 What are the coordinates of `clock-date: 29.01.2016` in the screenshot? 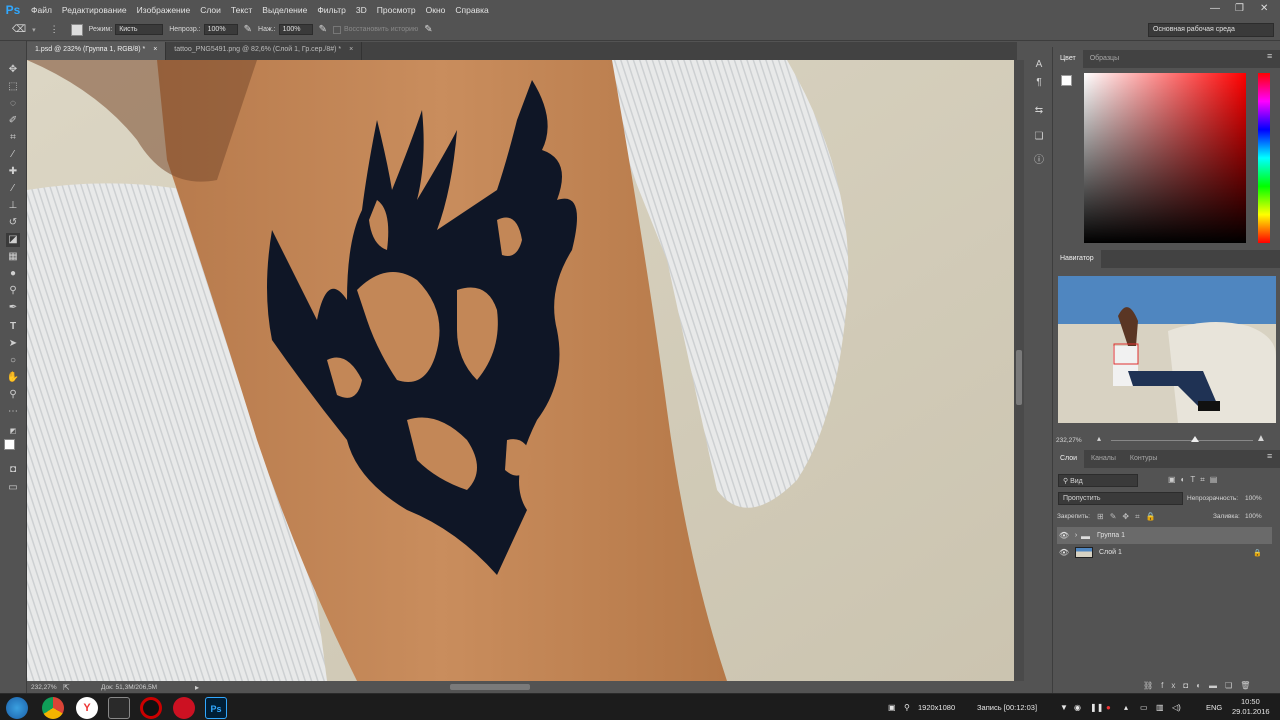 It's located at (1251, 711).